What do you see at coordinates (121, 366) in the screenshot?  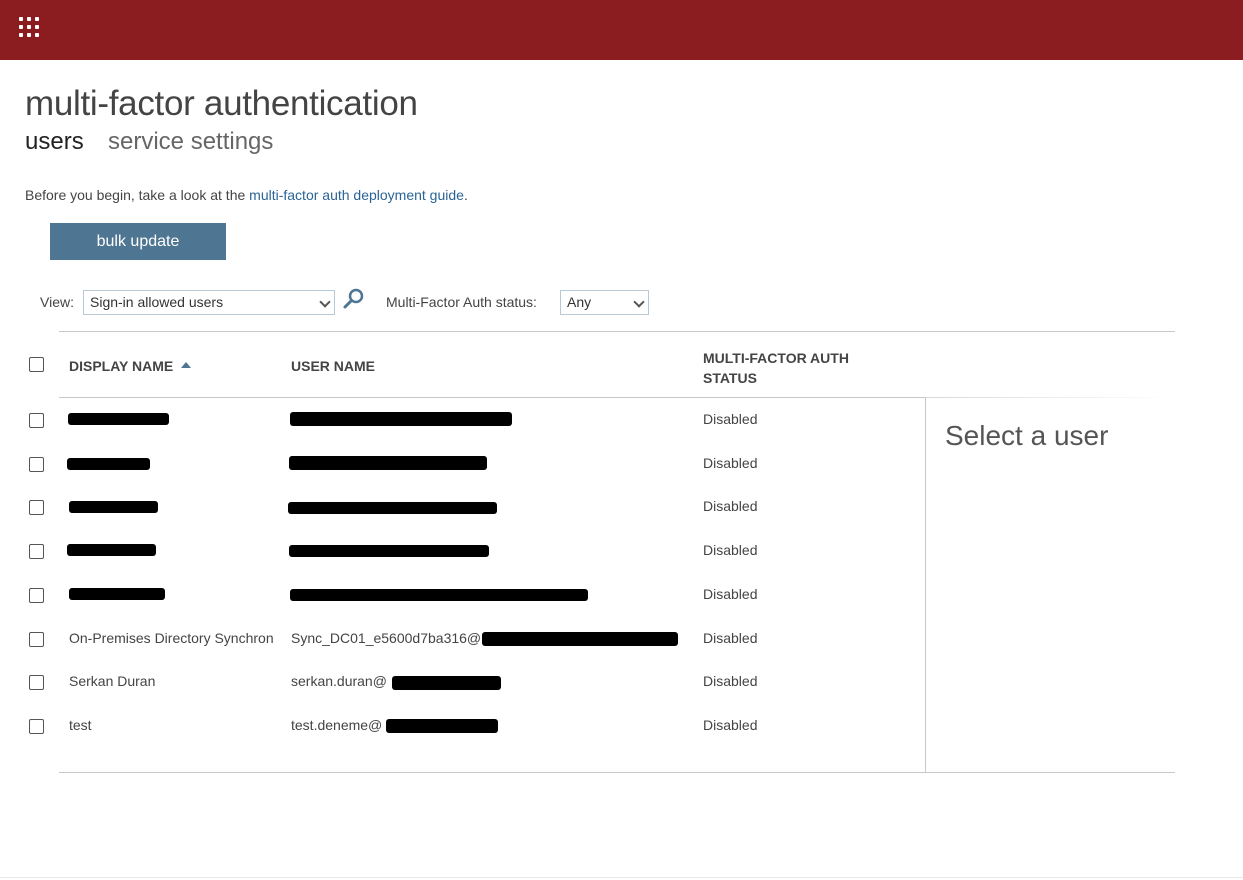 I see `column-header-display-name-label: DISPLAY NAME` at bounding box center [121, 366].